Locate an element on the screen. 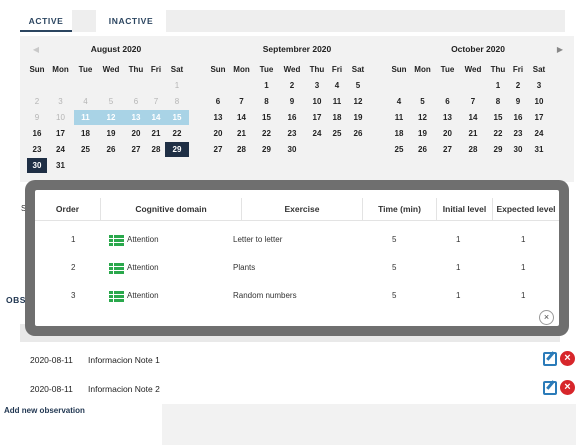 This screenshot has height=445, width=576. add-observation-input is located at coordinates (369, 424).